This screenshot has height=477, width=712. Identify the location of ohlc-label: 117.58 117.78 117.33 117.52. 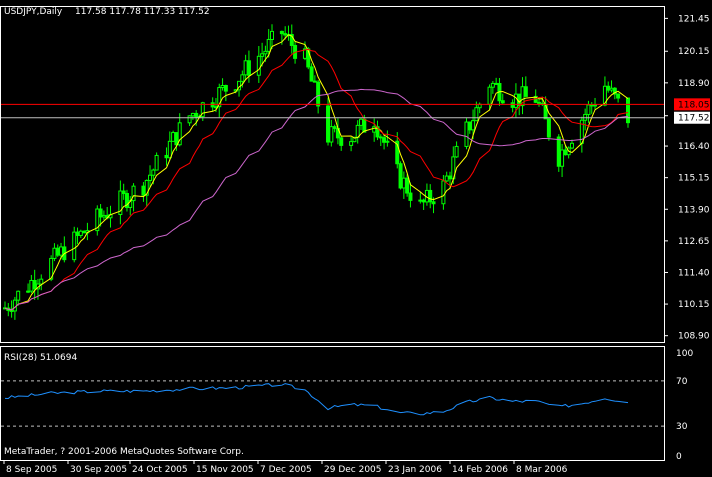
(142, 12).